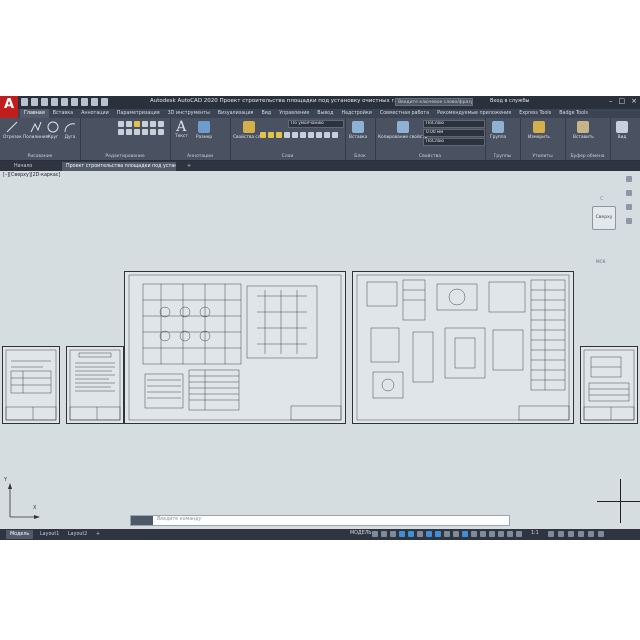 This screenshot has width=640, height=640. What do you see at coordinates (145, 132) in the screenshot?
I see `scale-icon` at bounding box center [145, 132].